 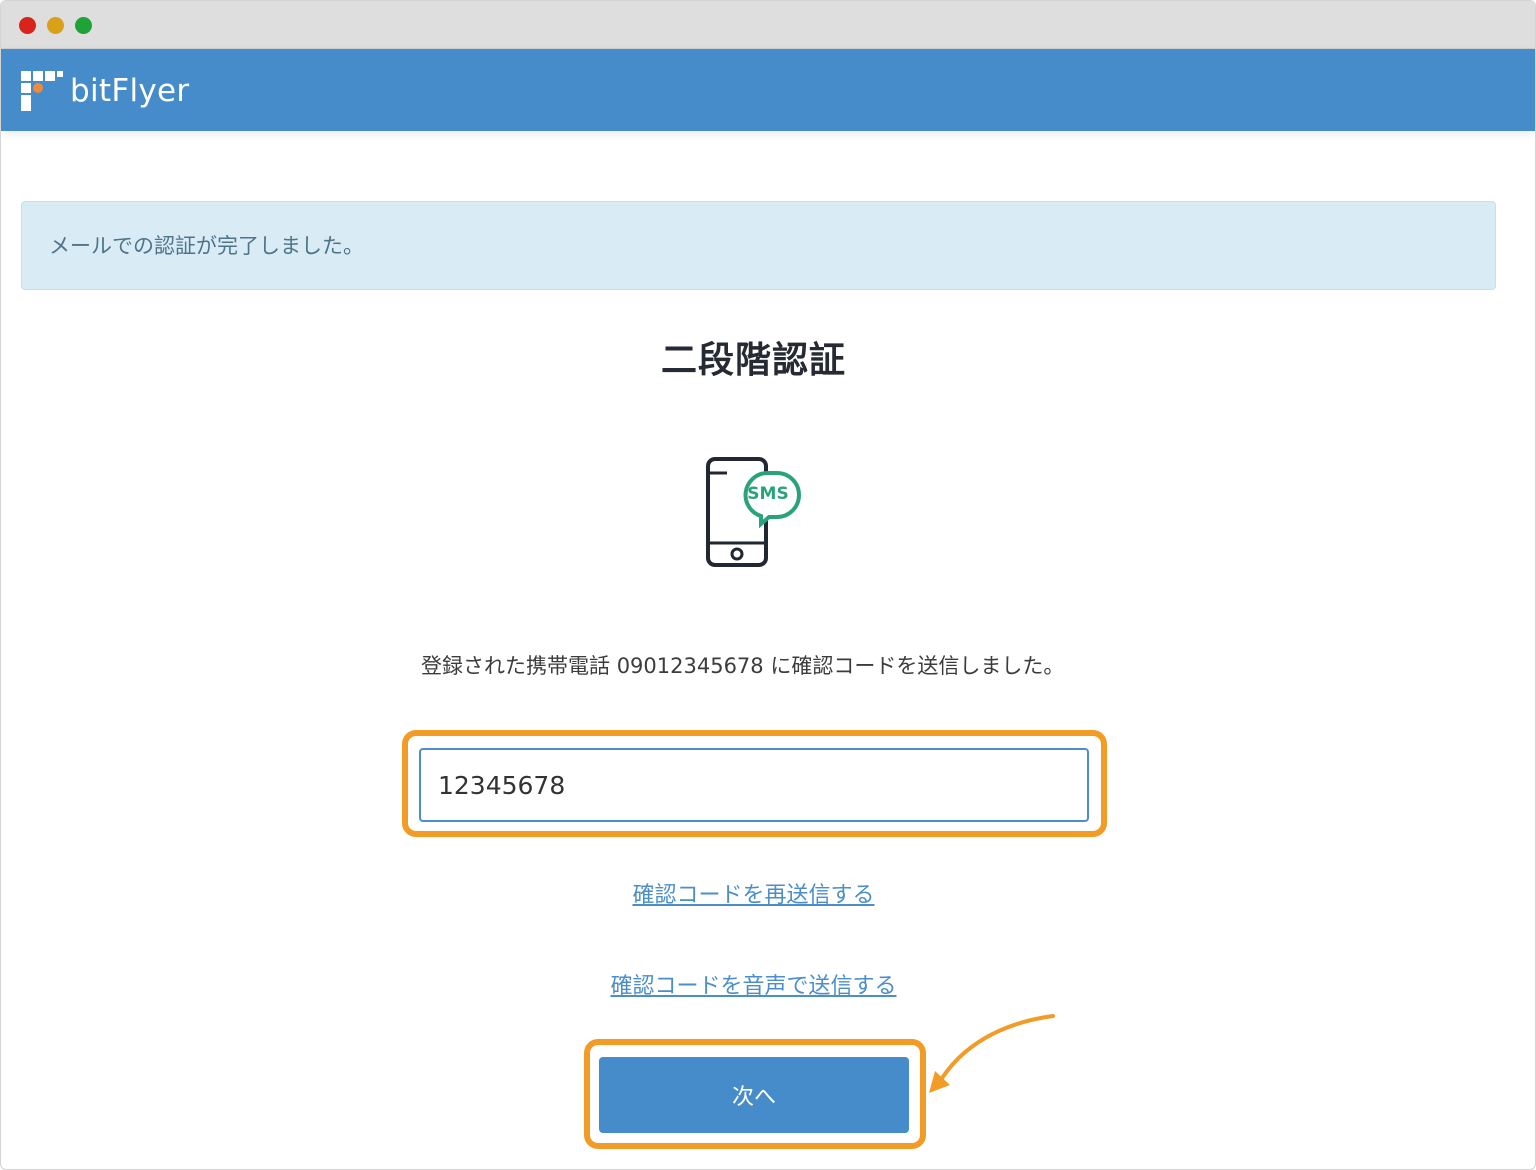 What do you see at coordinates (753, 984) in the screenshot?
I see `voice-code-link: 確認コードを音声で送信する` at bounding box center [753, 984].